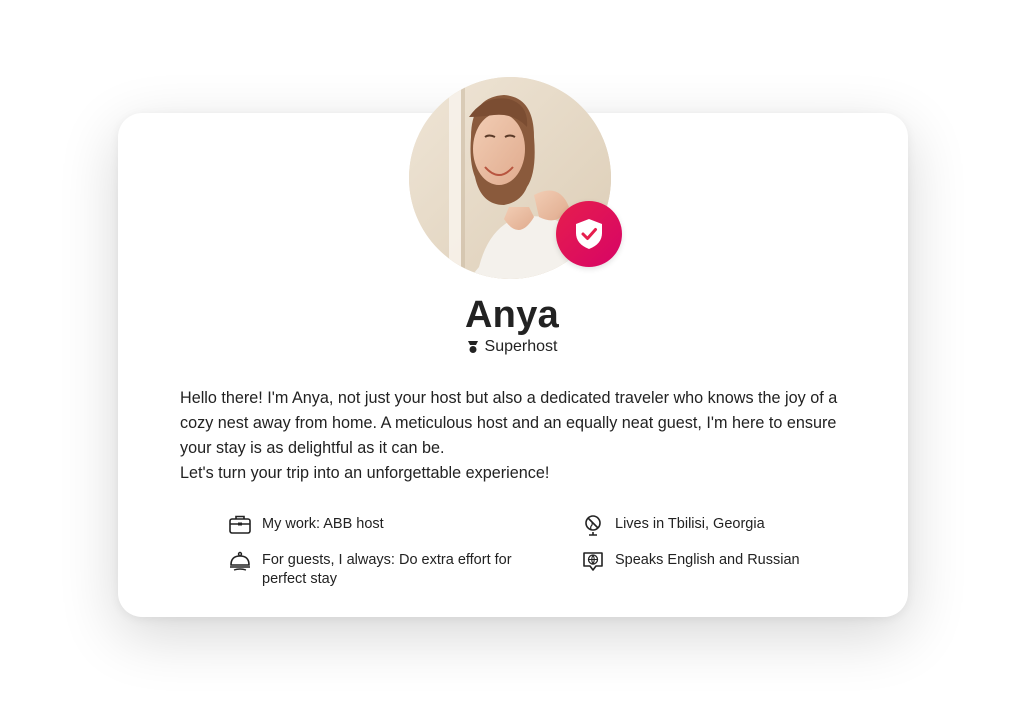  I want to click on fact-lives: Lives in Tbilisi, Georgia, so click(673, 526).